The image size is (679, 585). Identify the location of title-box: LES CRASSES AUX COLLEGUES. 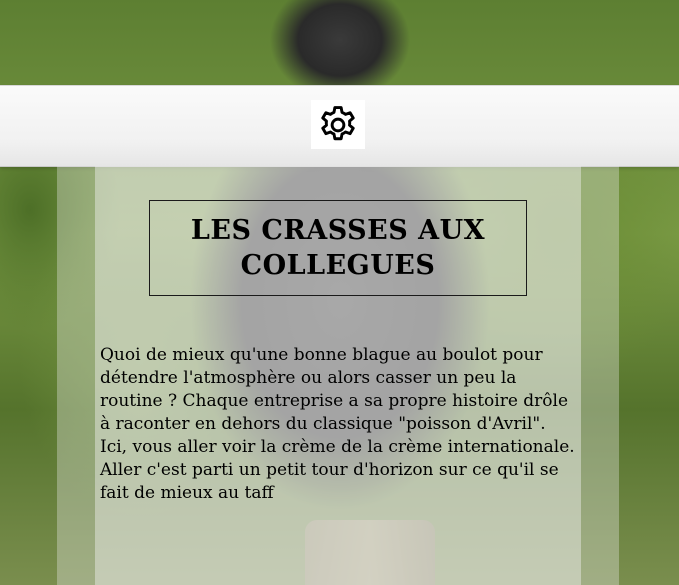
(338, 248).